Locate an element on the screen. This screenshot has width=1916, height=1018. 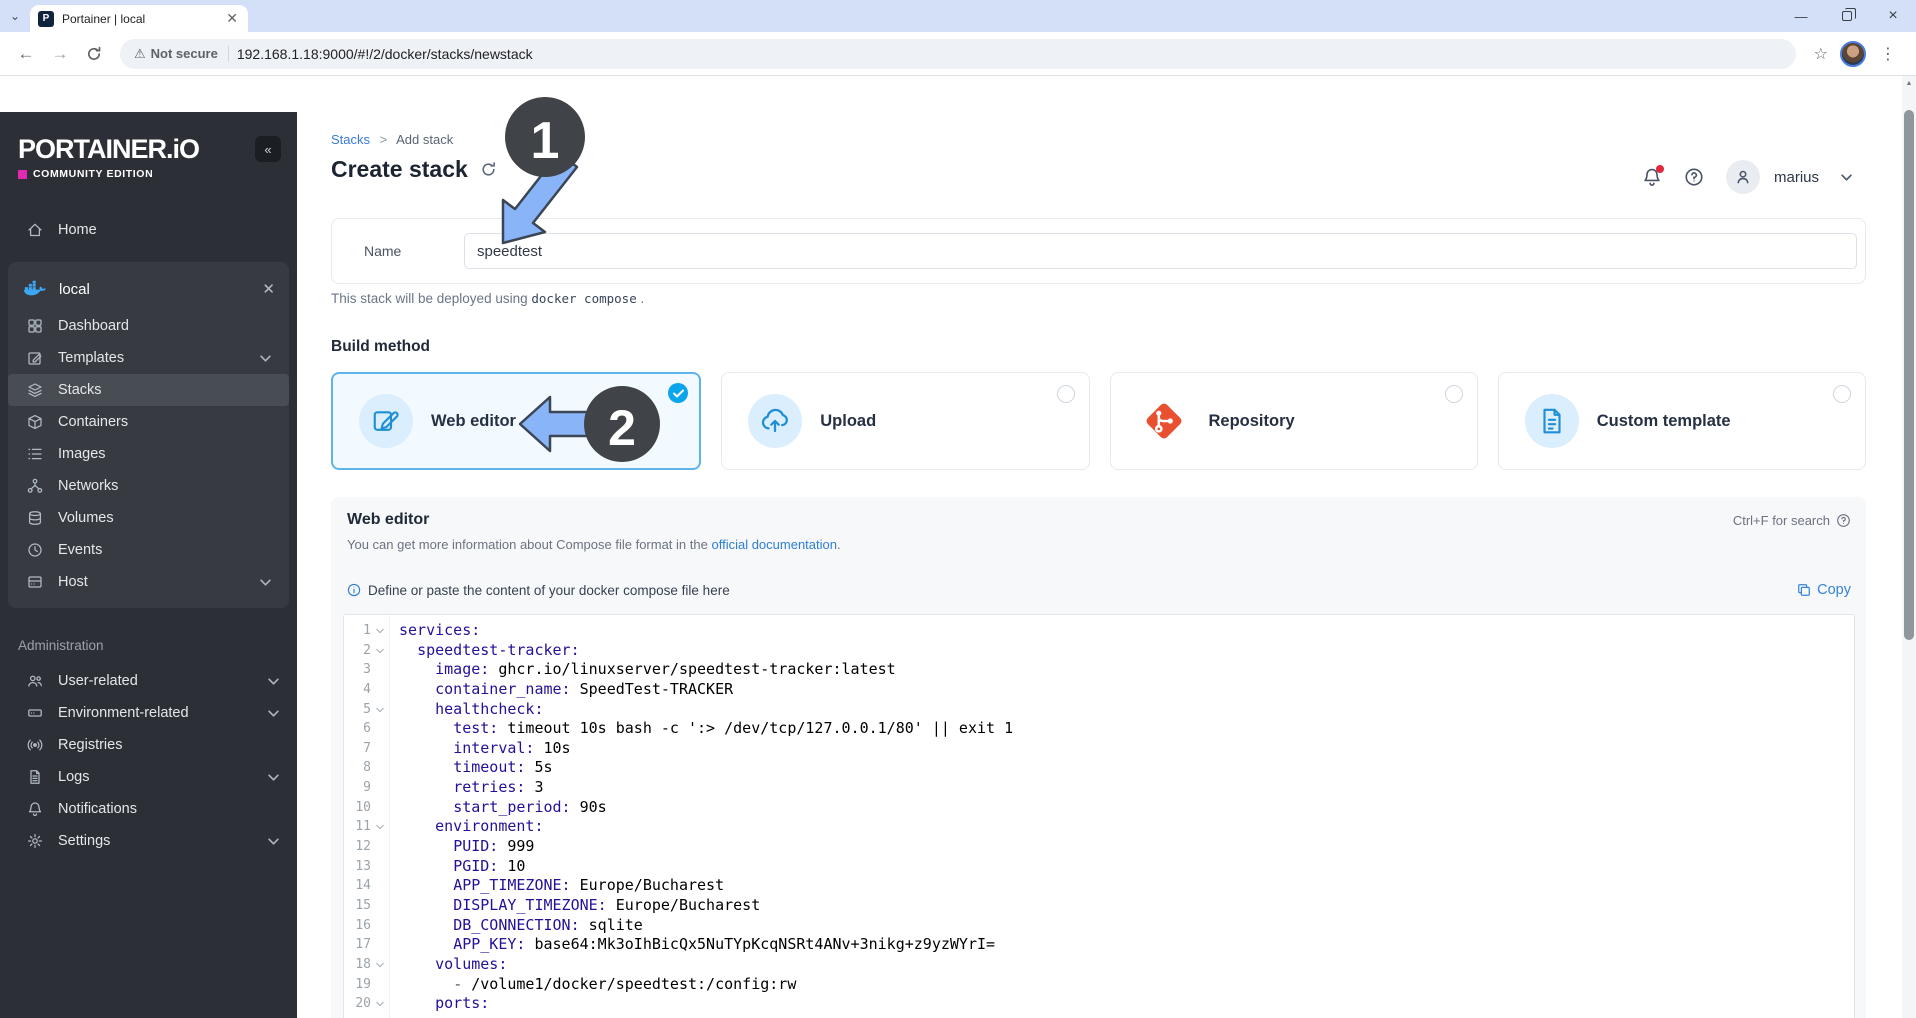
help-circle-icon is located at coordinates (1843, 520).